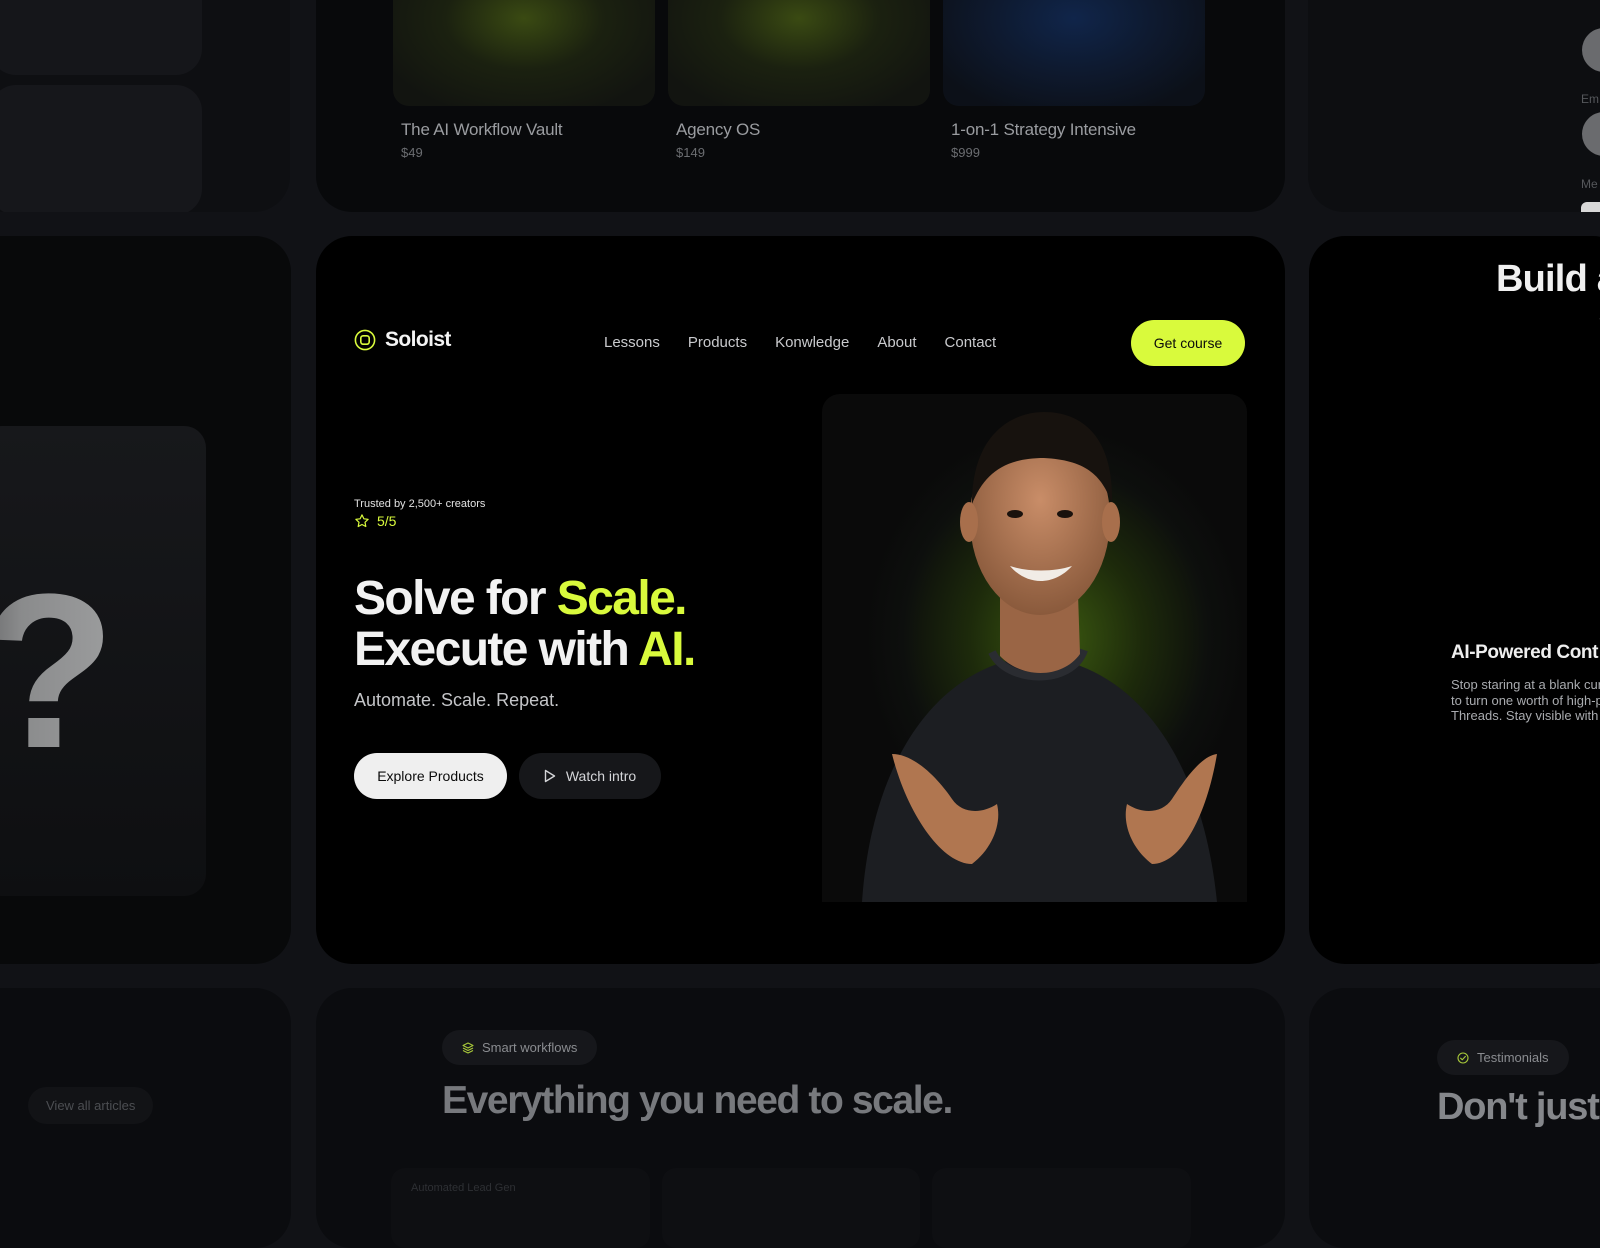  I want to click on product-price: $149, so click(690, 152).